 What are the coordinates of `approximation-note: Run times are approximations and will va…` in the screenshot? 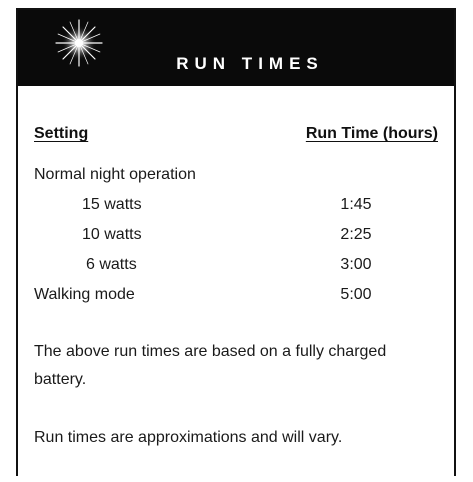 It's located at (188, 437).